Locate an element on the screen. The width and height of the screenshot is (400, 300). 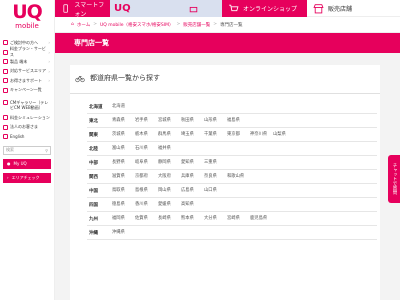
prefecture-link: 熊本県 is located at coordinates (192, 218).